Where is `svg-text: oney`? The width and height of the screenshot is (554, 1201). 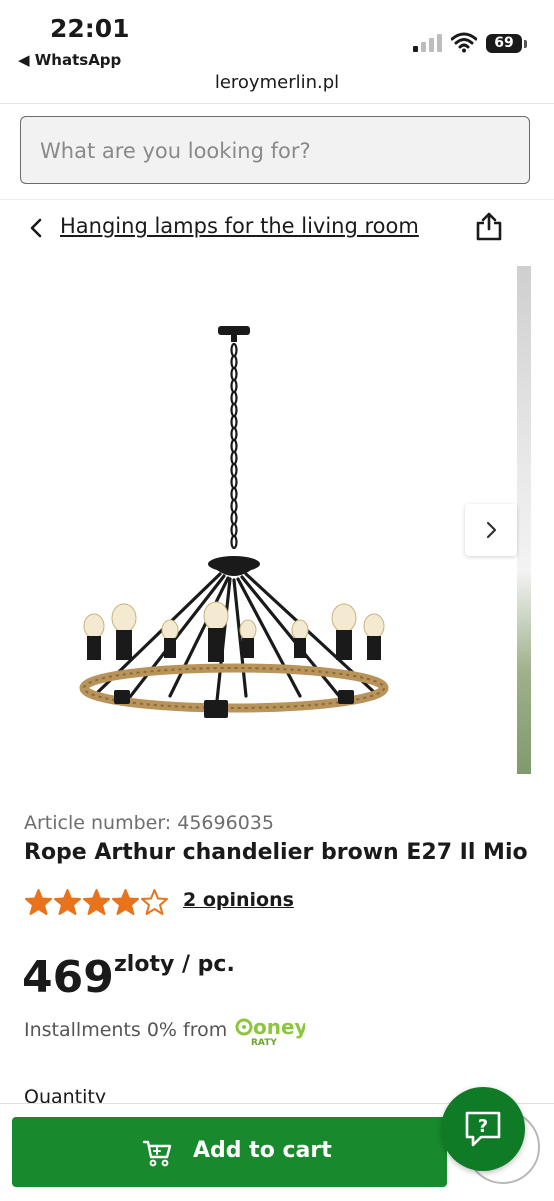 svg-text: oney is located at coordinates (279, 1027).